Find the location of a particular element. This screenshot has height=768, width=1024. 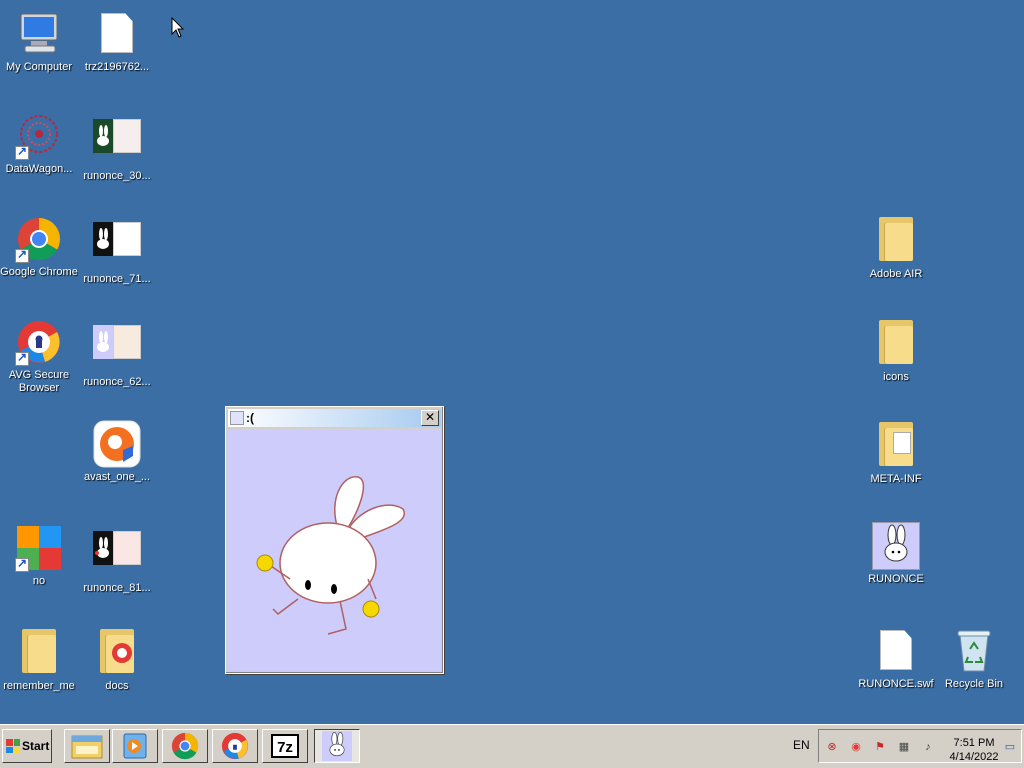

desktop-icon-runonce: RUNONCE is located at coordinates (896, 554).